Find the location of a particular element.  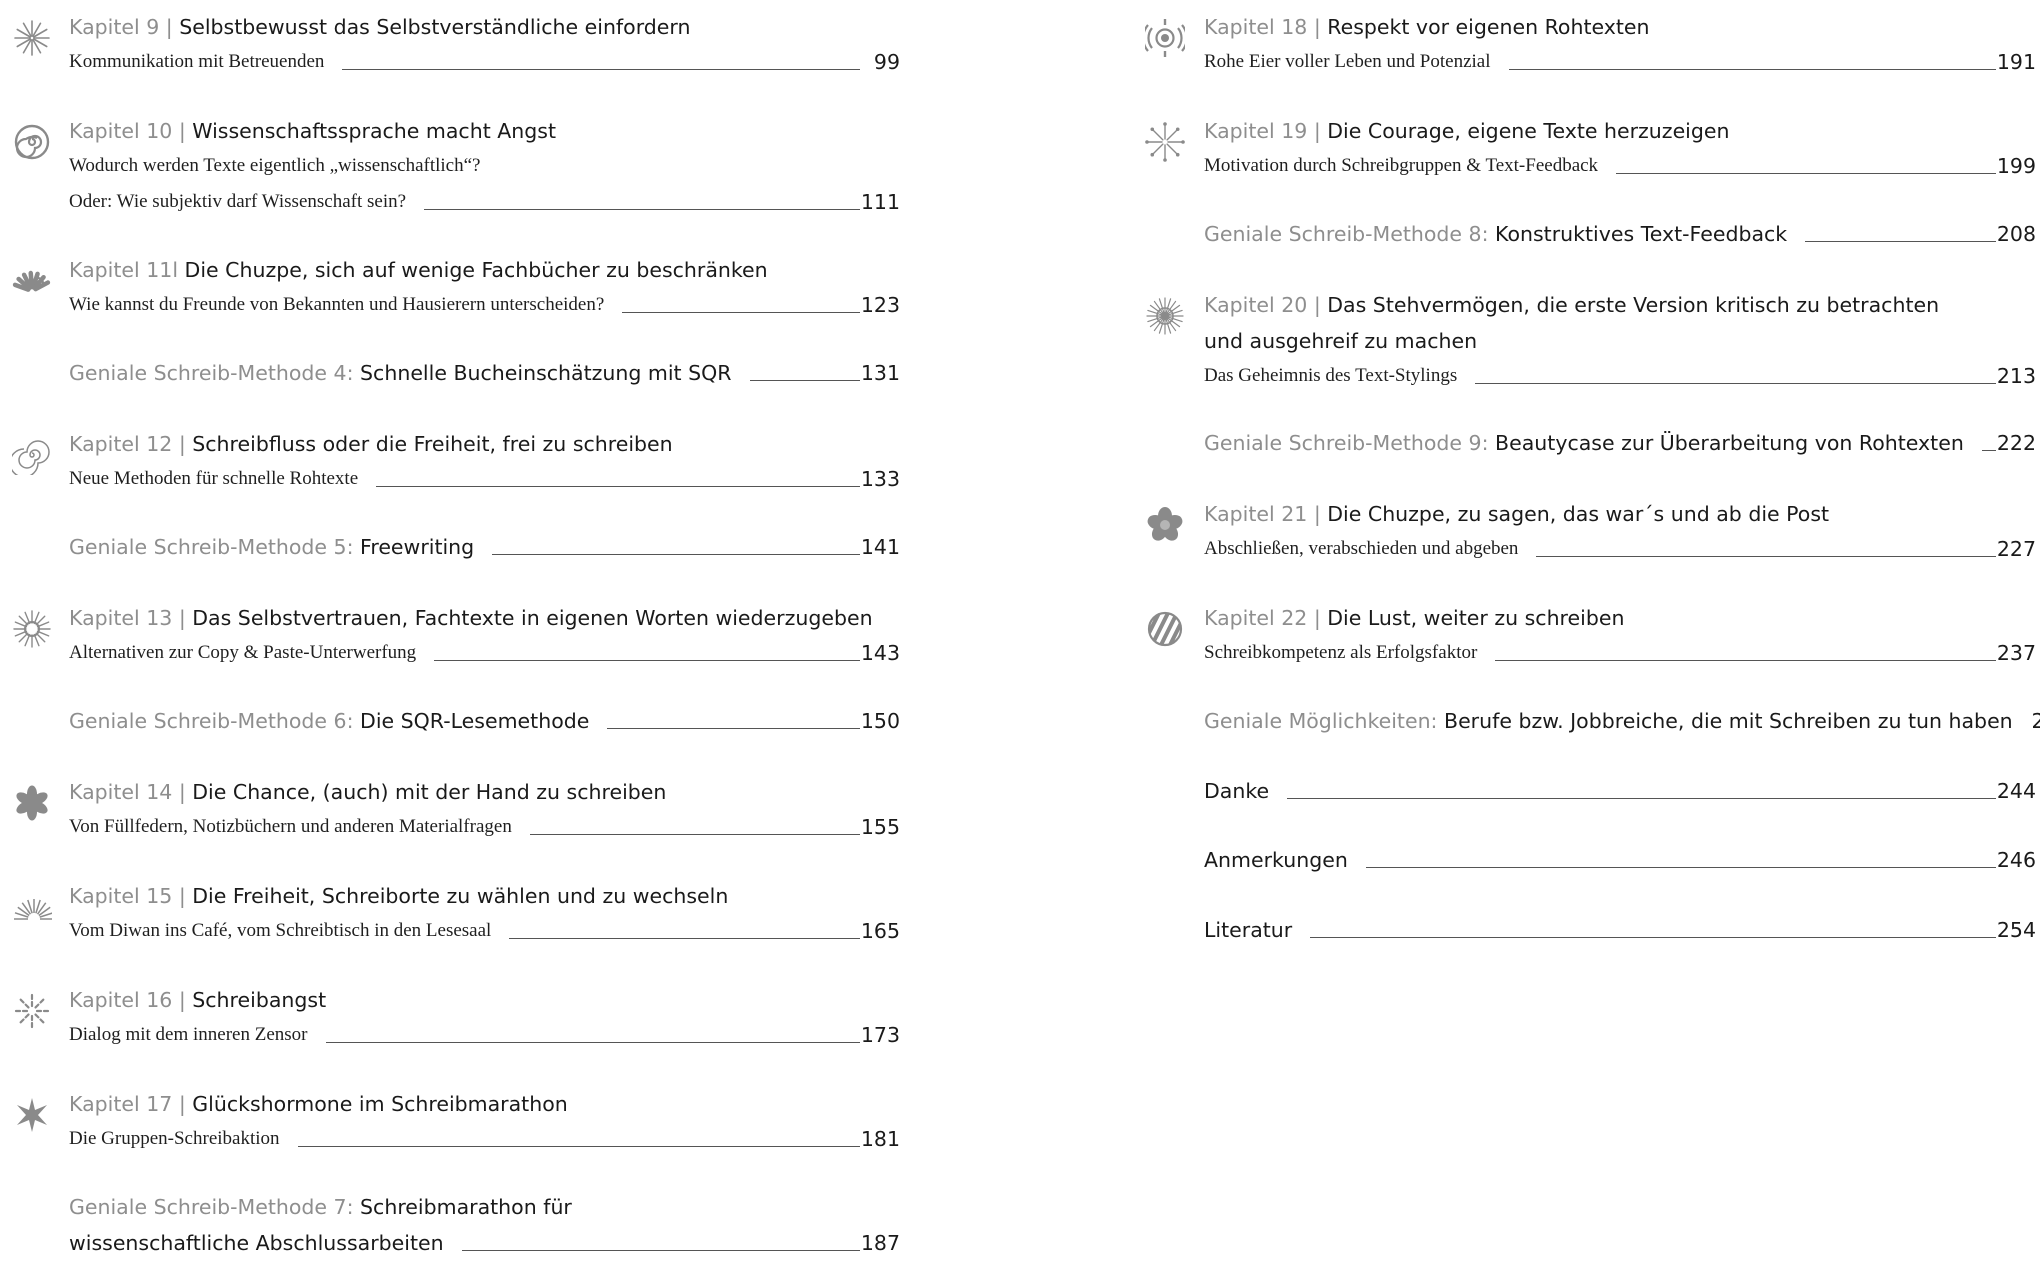

chapter-number: Kapitel 10 is located at coordinates (121, 131).